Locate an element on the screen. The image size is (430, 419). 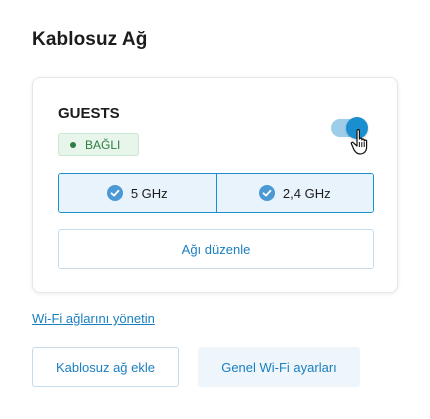
network-toggle is located at coordinates (349, 128).